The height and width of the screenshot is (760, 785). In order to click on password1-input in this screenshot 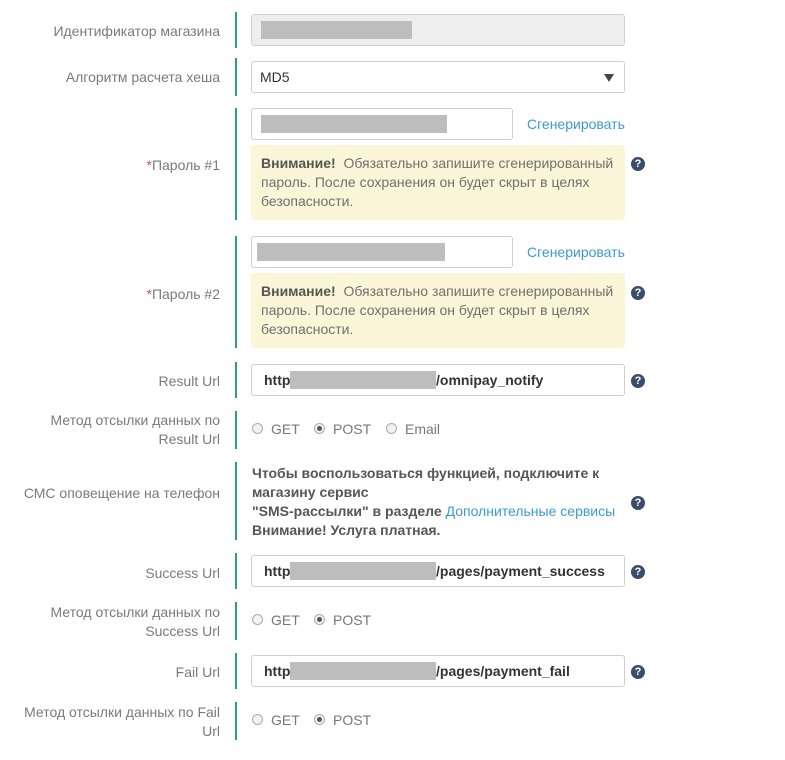, I will do `click(382, 124)`.